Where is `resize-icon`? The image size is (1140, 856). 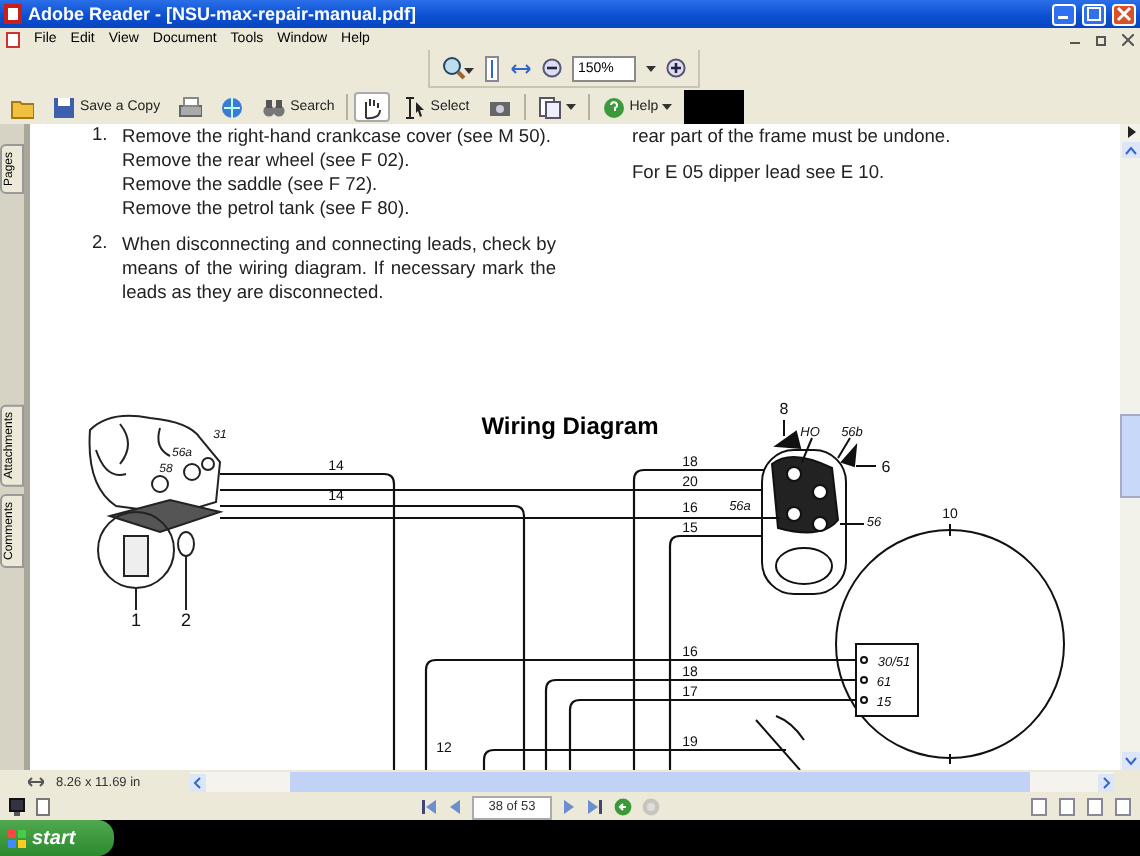 resize-icon is located at coordinates (36, 782).